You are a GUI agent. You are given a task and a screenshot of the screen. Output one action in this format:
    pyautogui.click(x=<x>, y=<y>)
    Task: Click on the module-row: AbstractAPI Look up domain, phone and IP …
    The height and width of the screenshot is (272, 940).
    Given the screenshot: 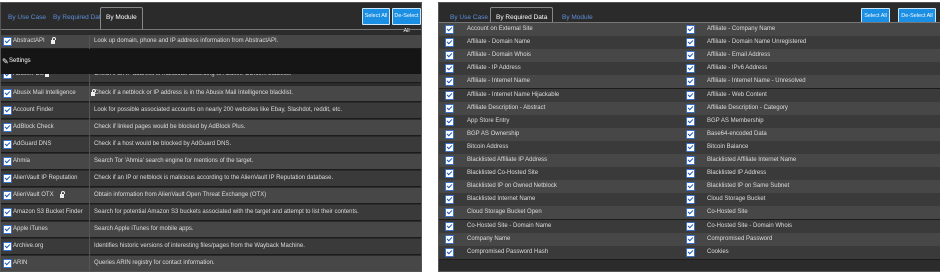 What is the action you would take?
    pyautogui.click(x=211, y=42)
    